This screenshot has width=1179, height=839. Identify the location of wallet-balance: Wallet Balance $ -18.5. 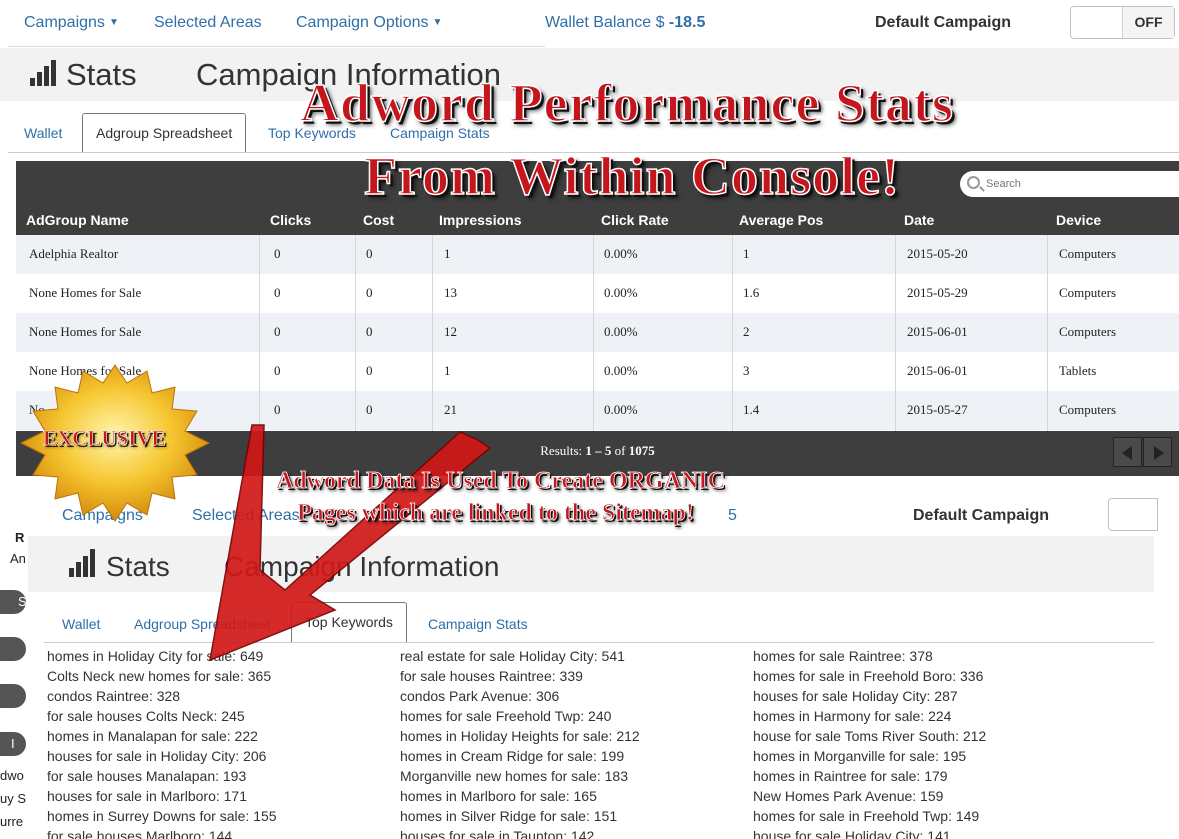
(625, 22).